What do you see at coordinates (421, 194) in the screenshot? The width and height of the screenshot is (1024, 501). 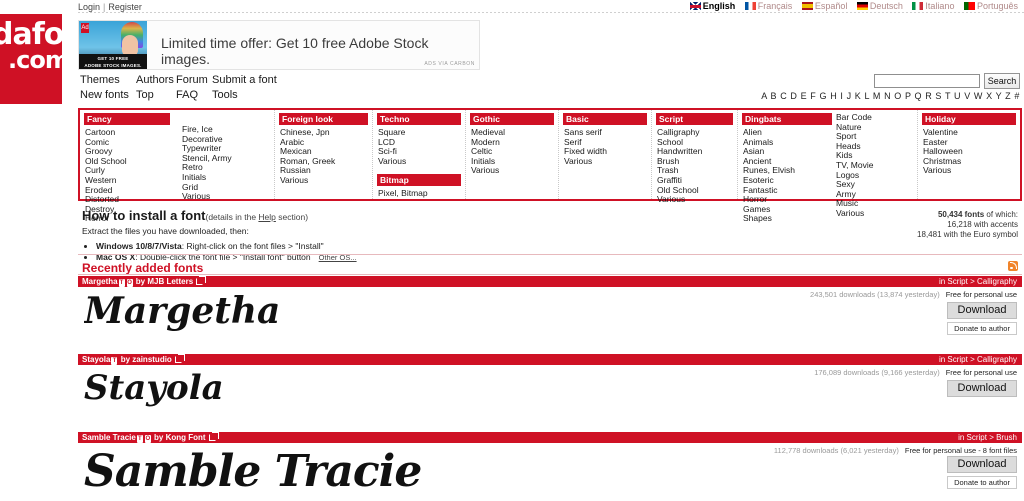 I see `cat-bitmap-pixel-bitmap: Pixel, Bitmap` at bounding box center [421, 194].